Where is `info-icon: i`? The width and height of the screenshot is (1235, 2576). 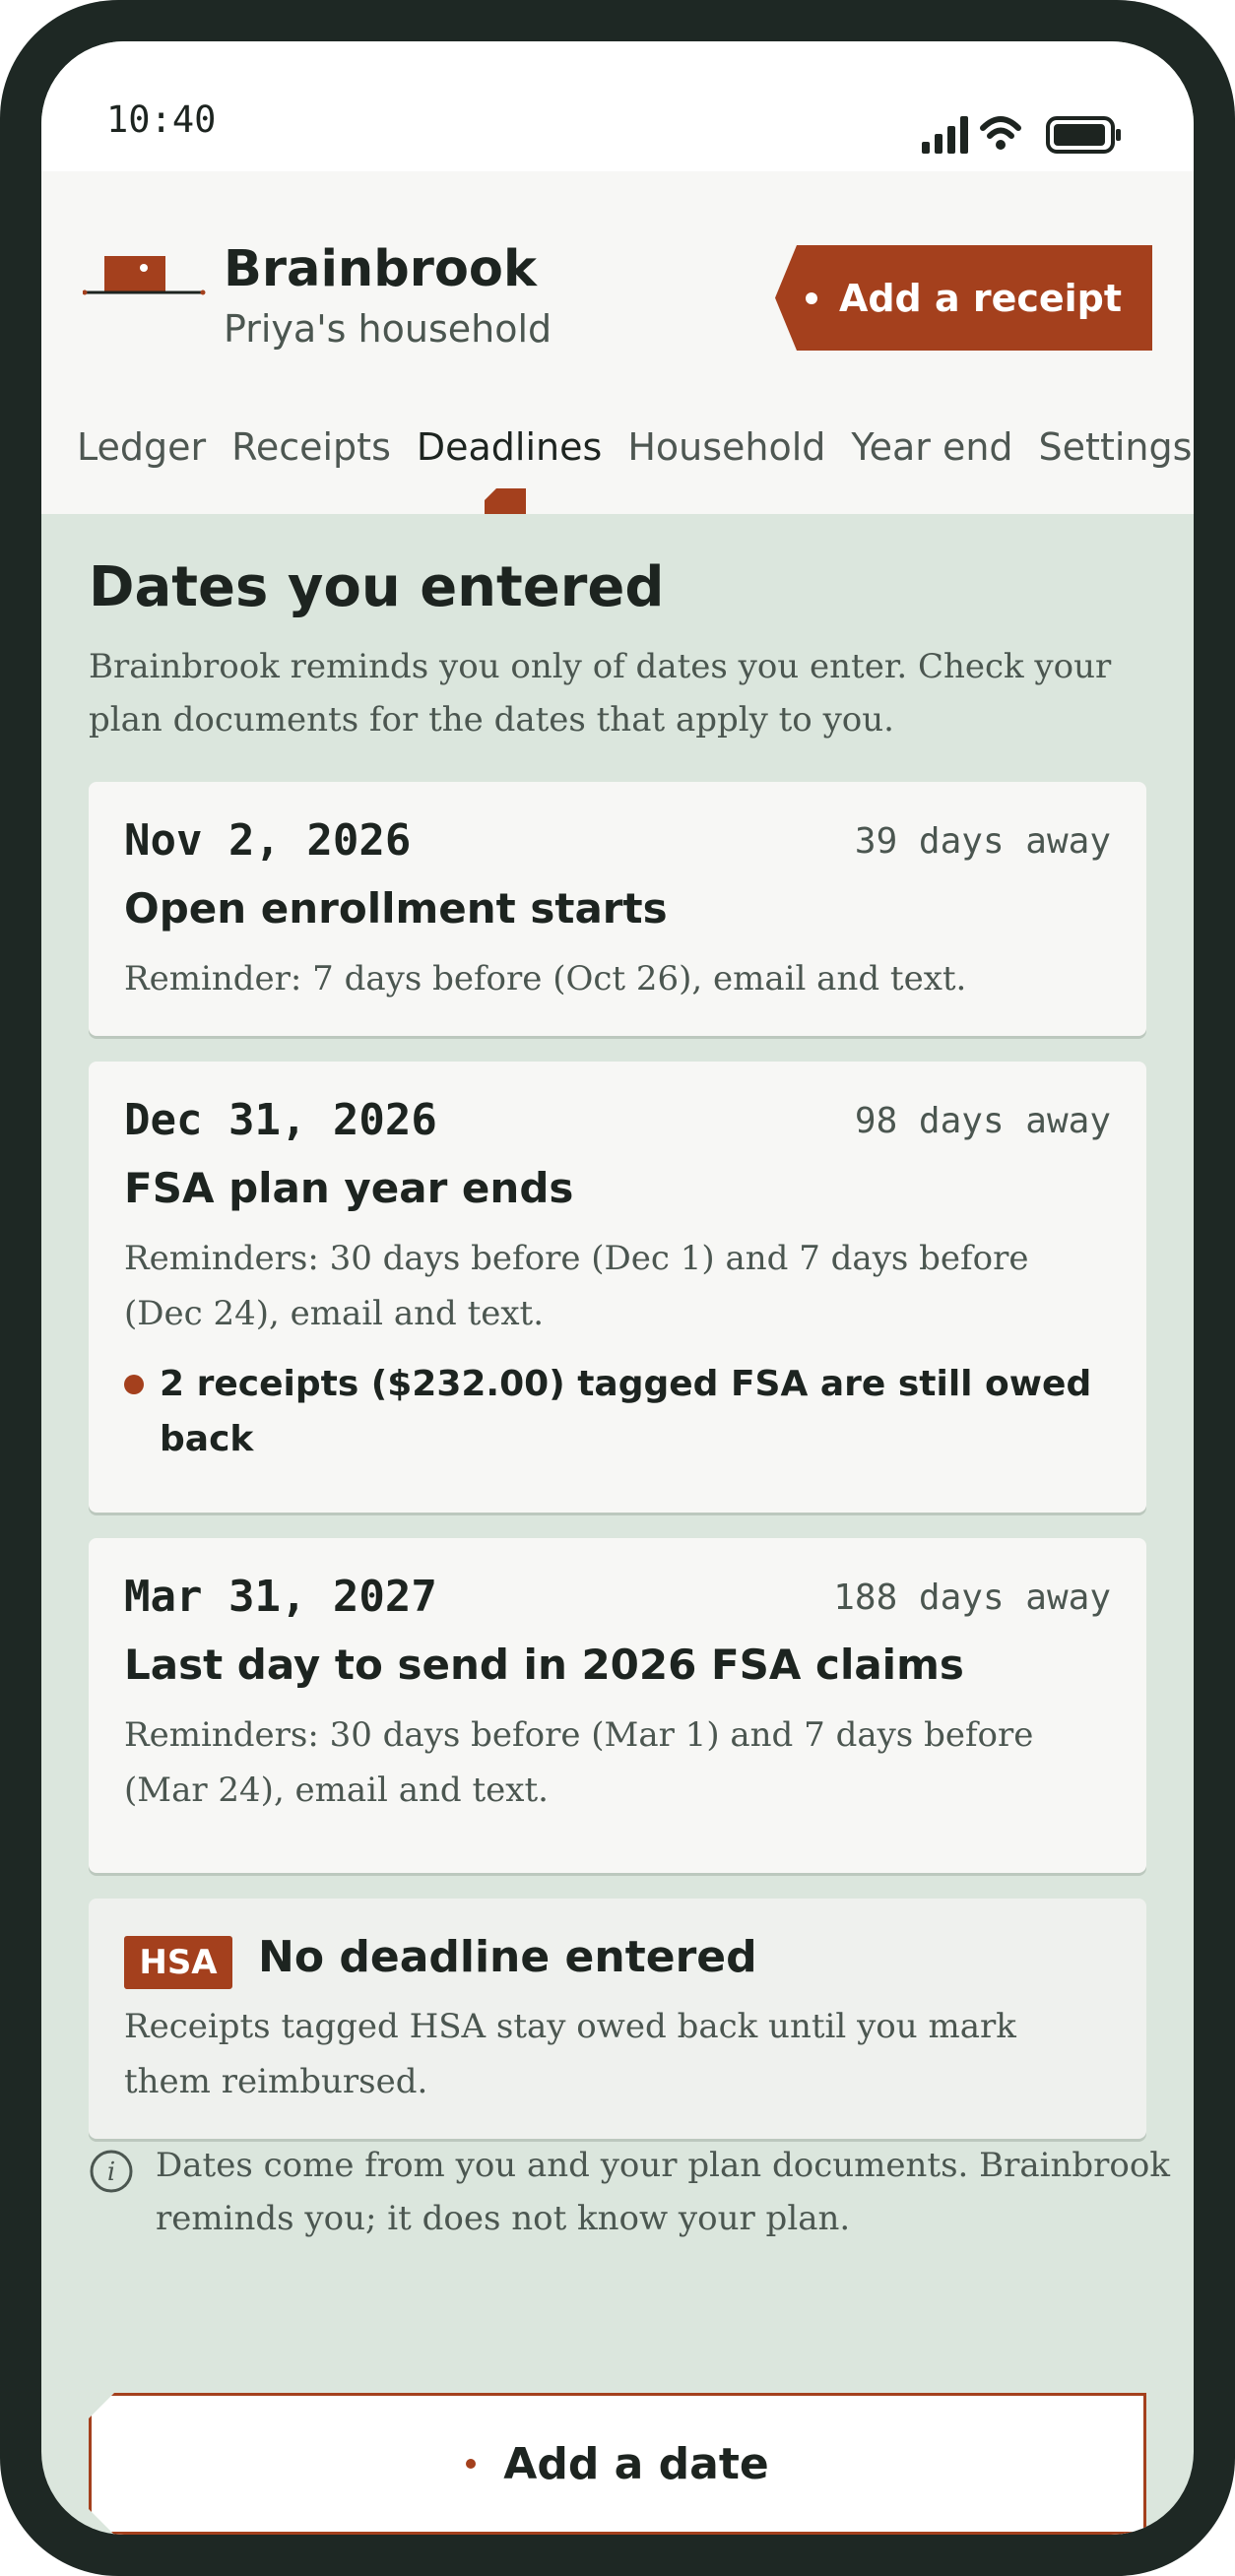
info-icon: i is located at coordinates (111, 2173).